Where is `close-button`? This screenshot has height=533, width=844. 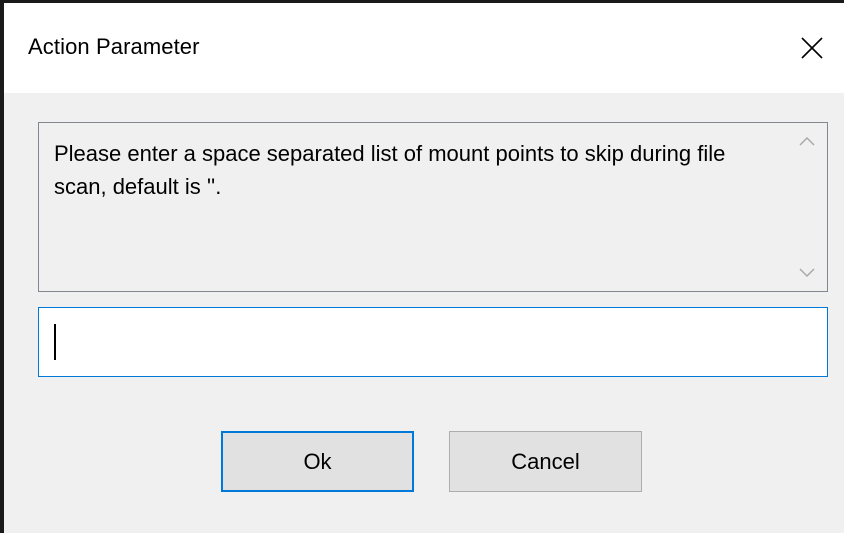
close-button is located at coordinates (812, 48).